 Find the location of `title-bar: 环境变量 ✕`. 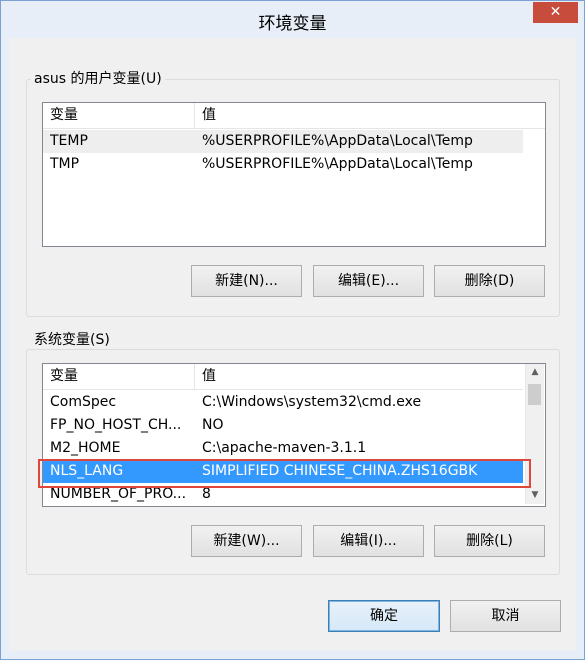

title-bar: 环境变量 ✕ is located at coordinates (292, 19).